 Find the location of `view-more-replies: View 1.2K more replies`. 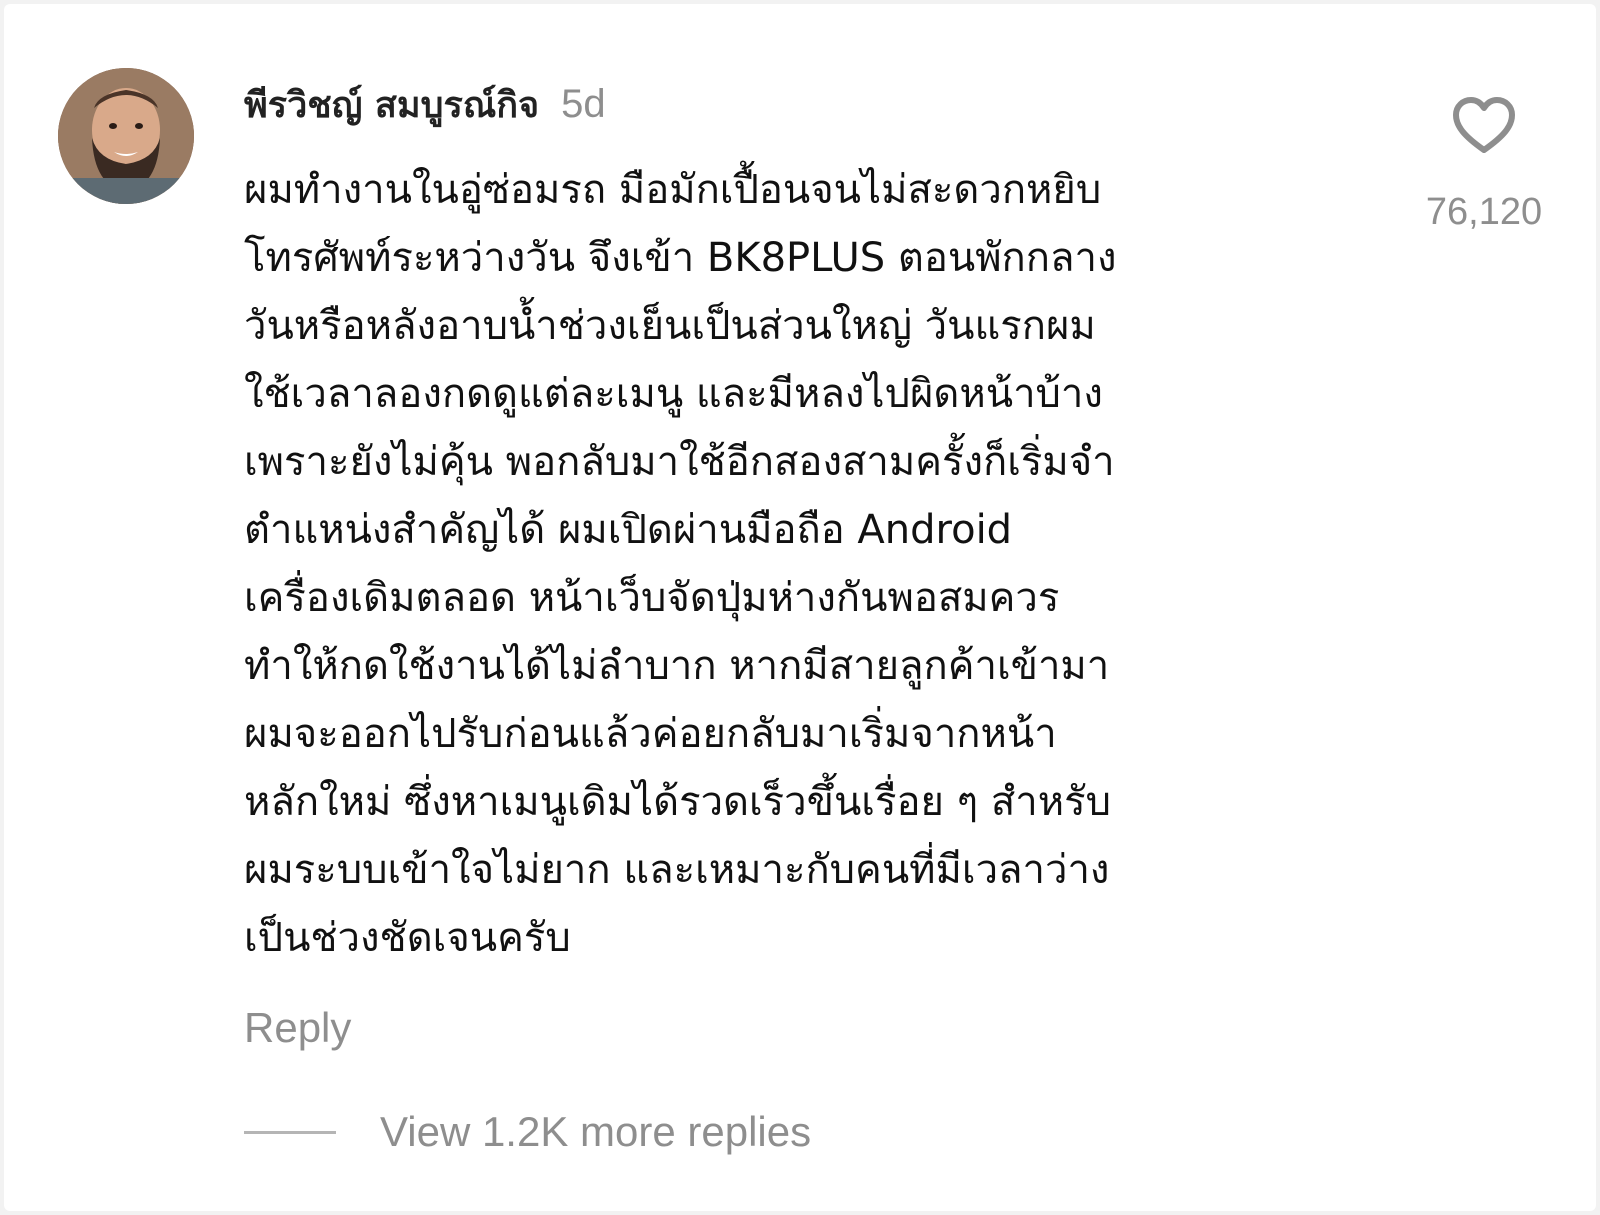

view-more-replies: View 1.2K more replies is located at coordinates (527, 1132).